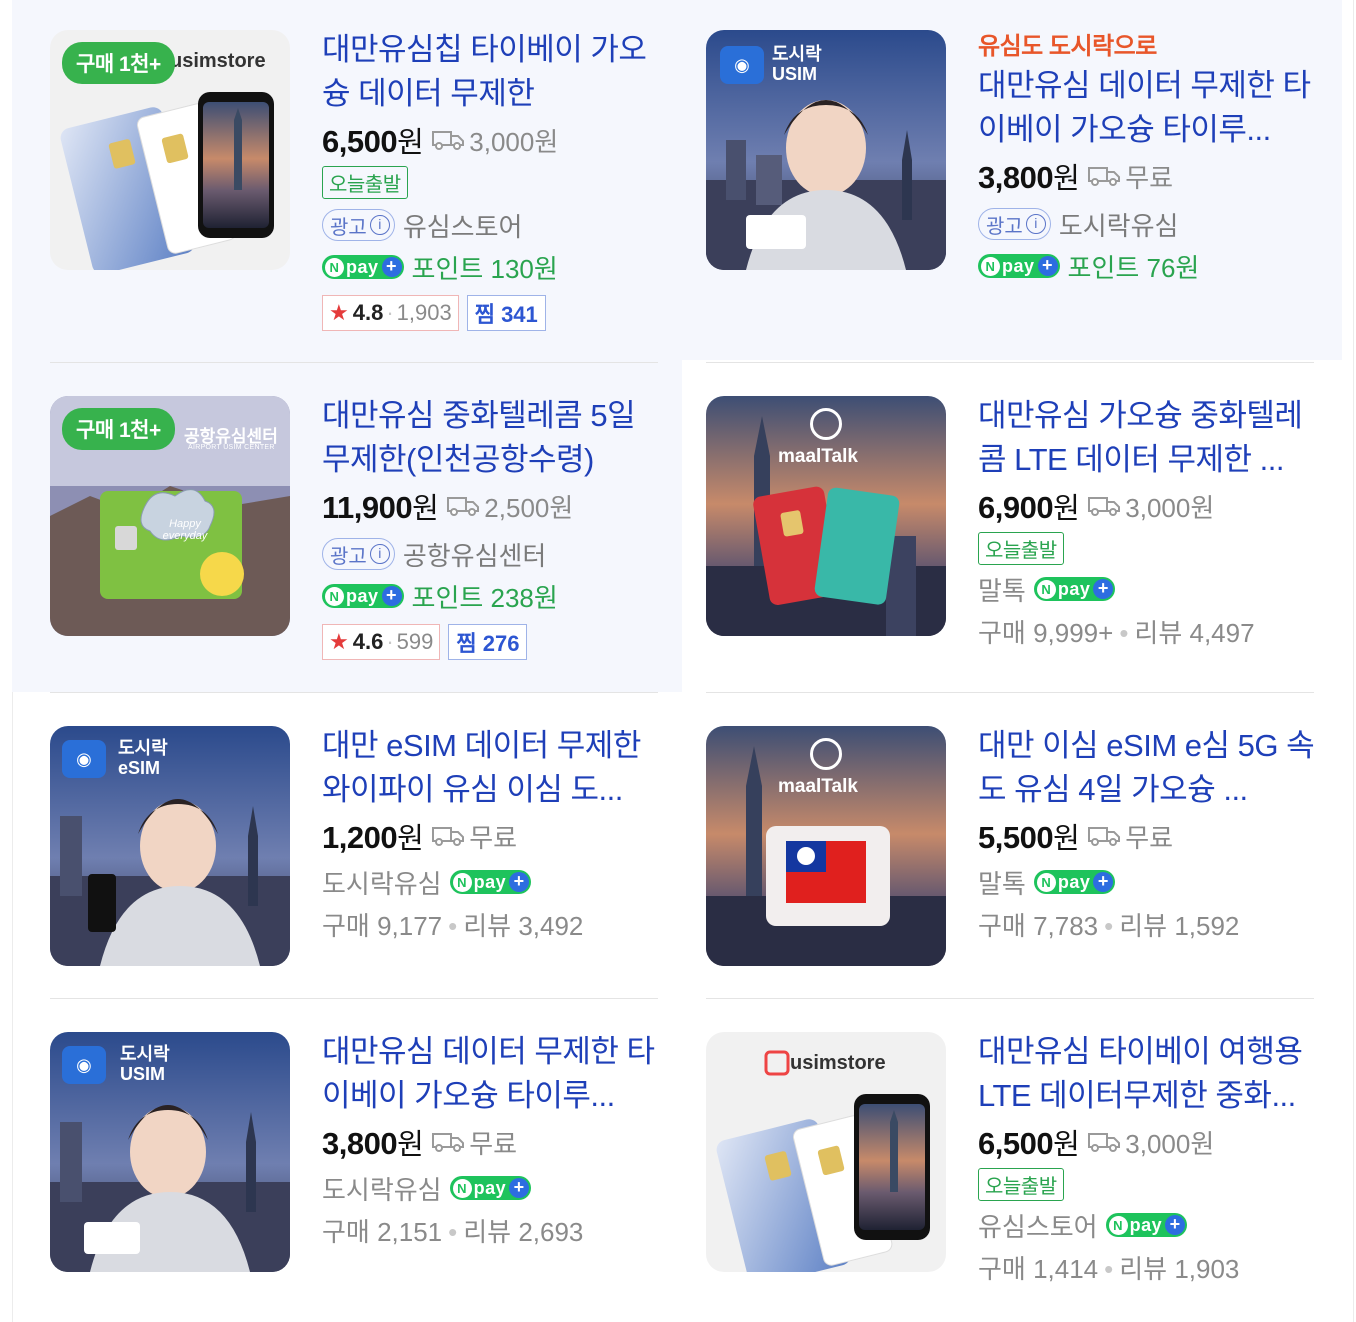 The image size is (1356, 1322). Describe the element at coordinates (492, 836) in the screenshot. I see `price-row: 1,200원 무료` at that location.